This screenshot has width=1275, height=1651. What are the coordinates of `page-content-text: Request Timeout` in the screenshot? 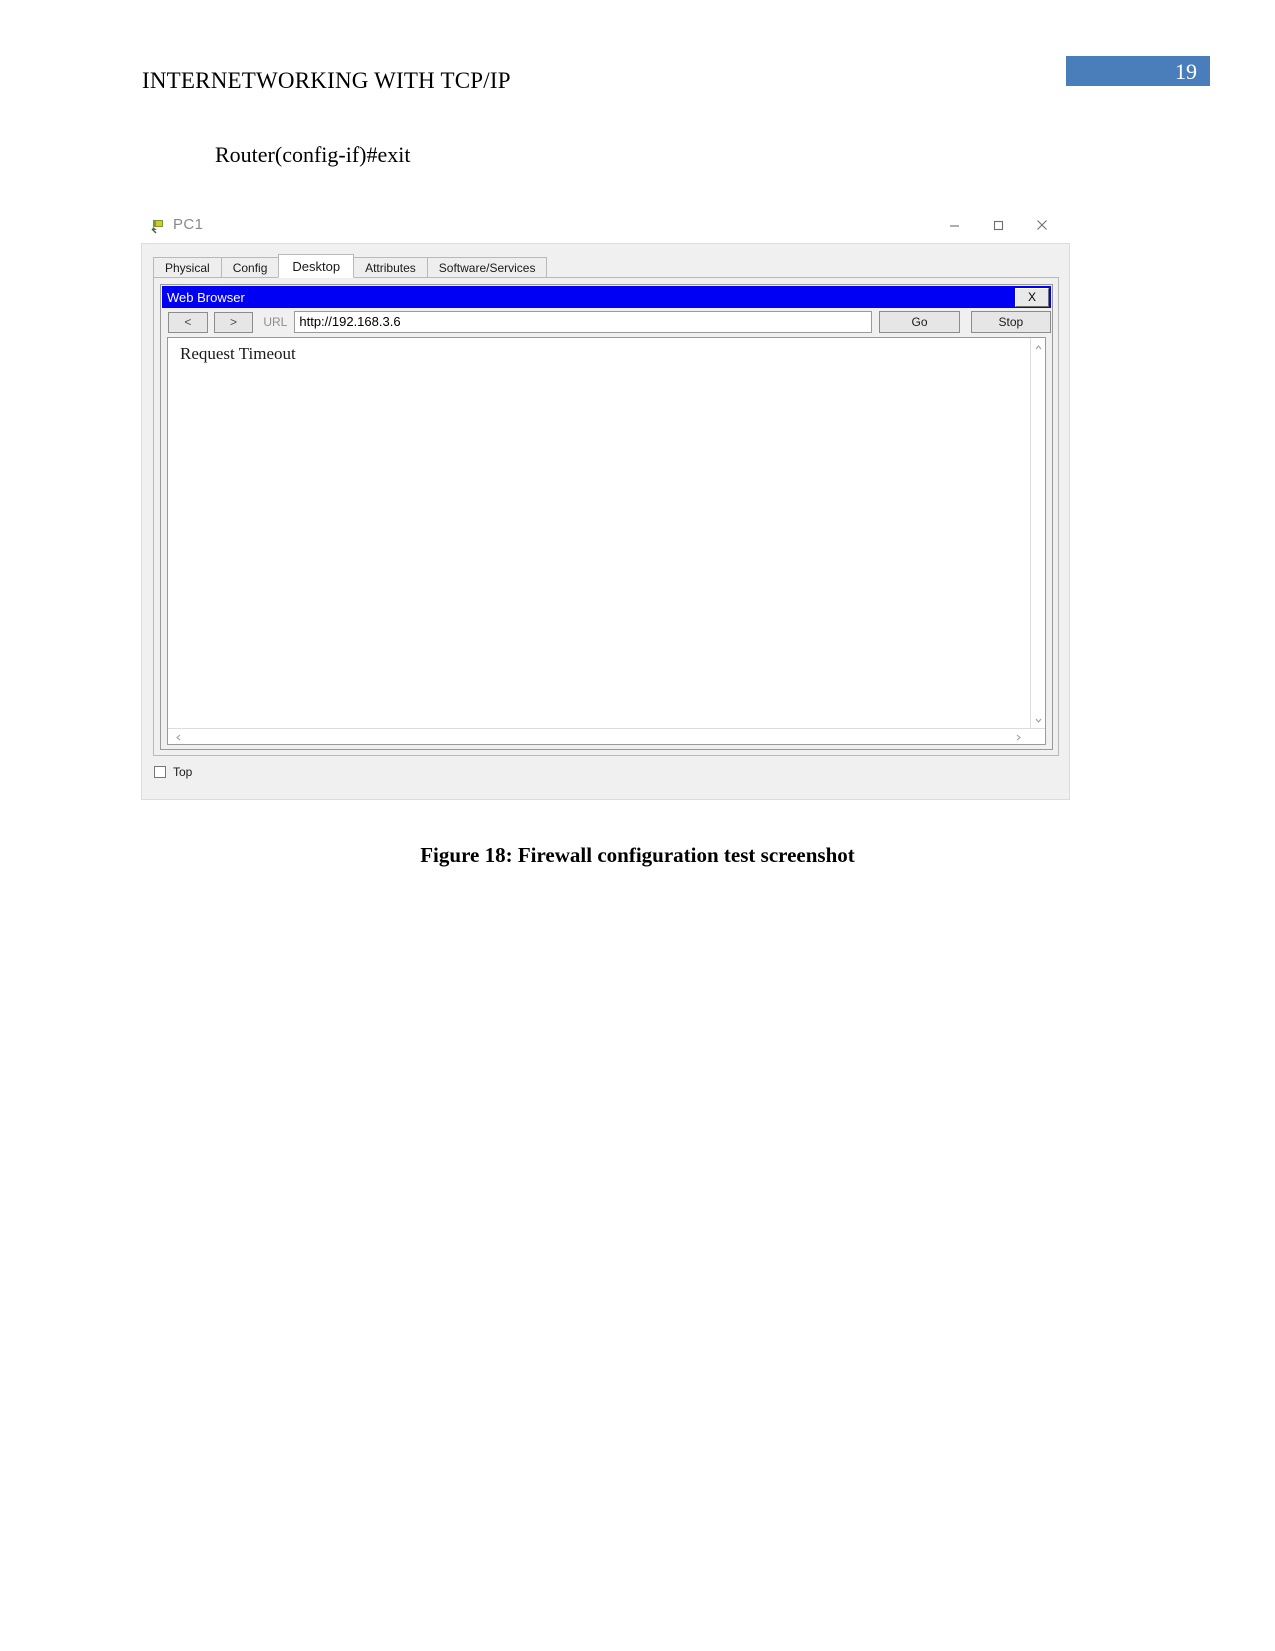 It's located at (238, 353).